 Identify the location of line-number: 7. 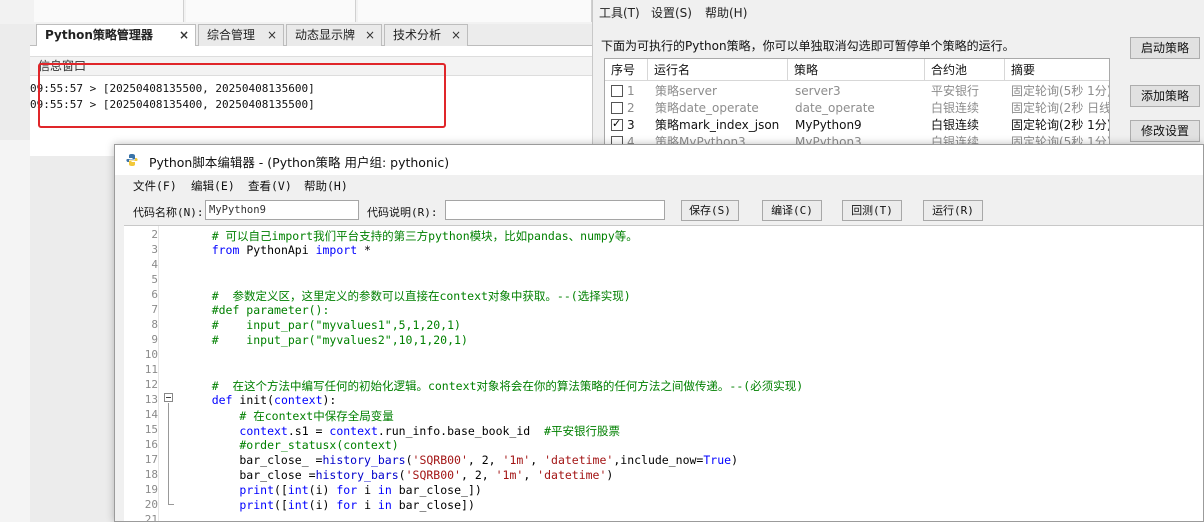
(154, 309).